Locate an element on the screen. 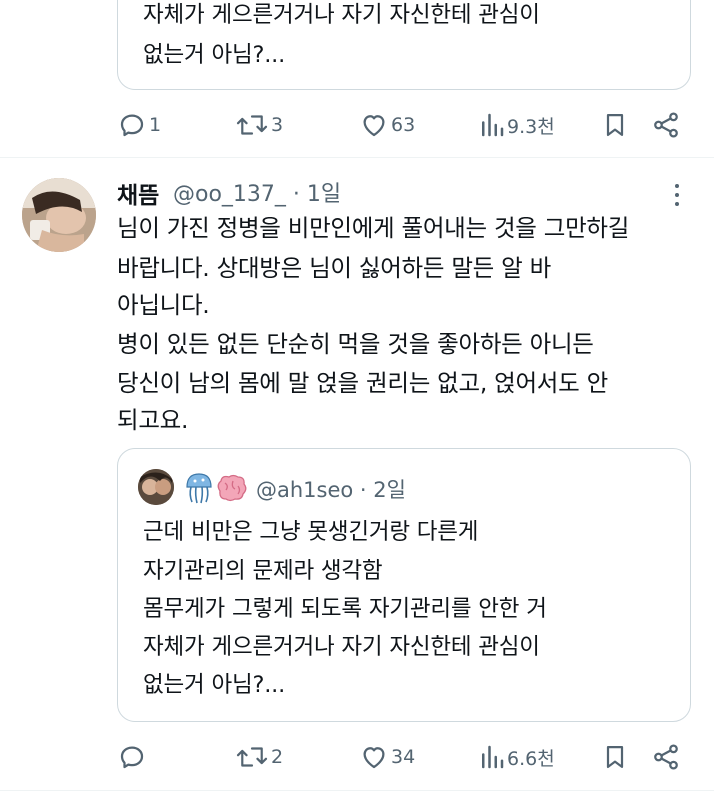  views-button: 6.6천 is located at coordinates (517, 757).